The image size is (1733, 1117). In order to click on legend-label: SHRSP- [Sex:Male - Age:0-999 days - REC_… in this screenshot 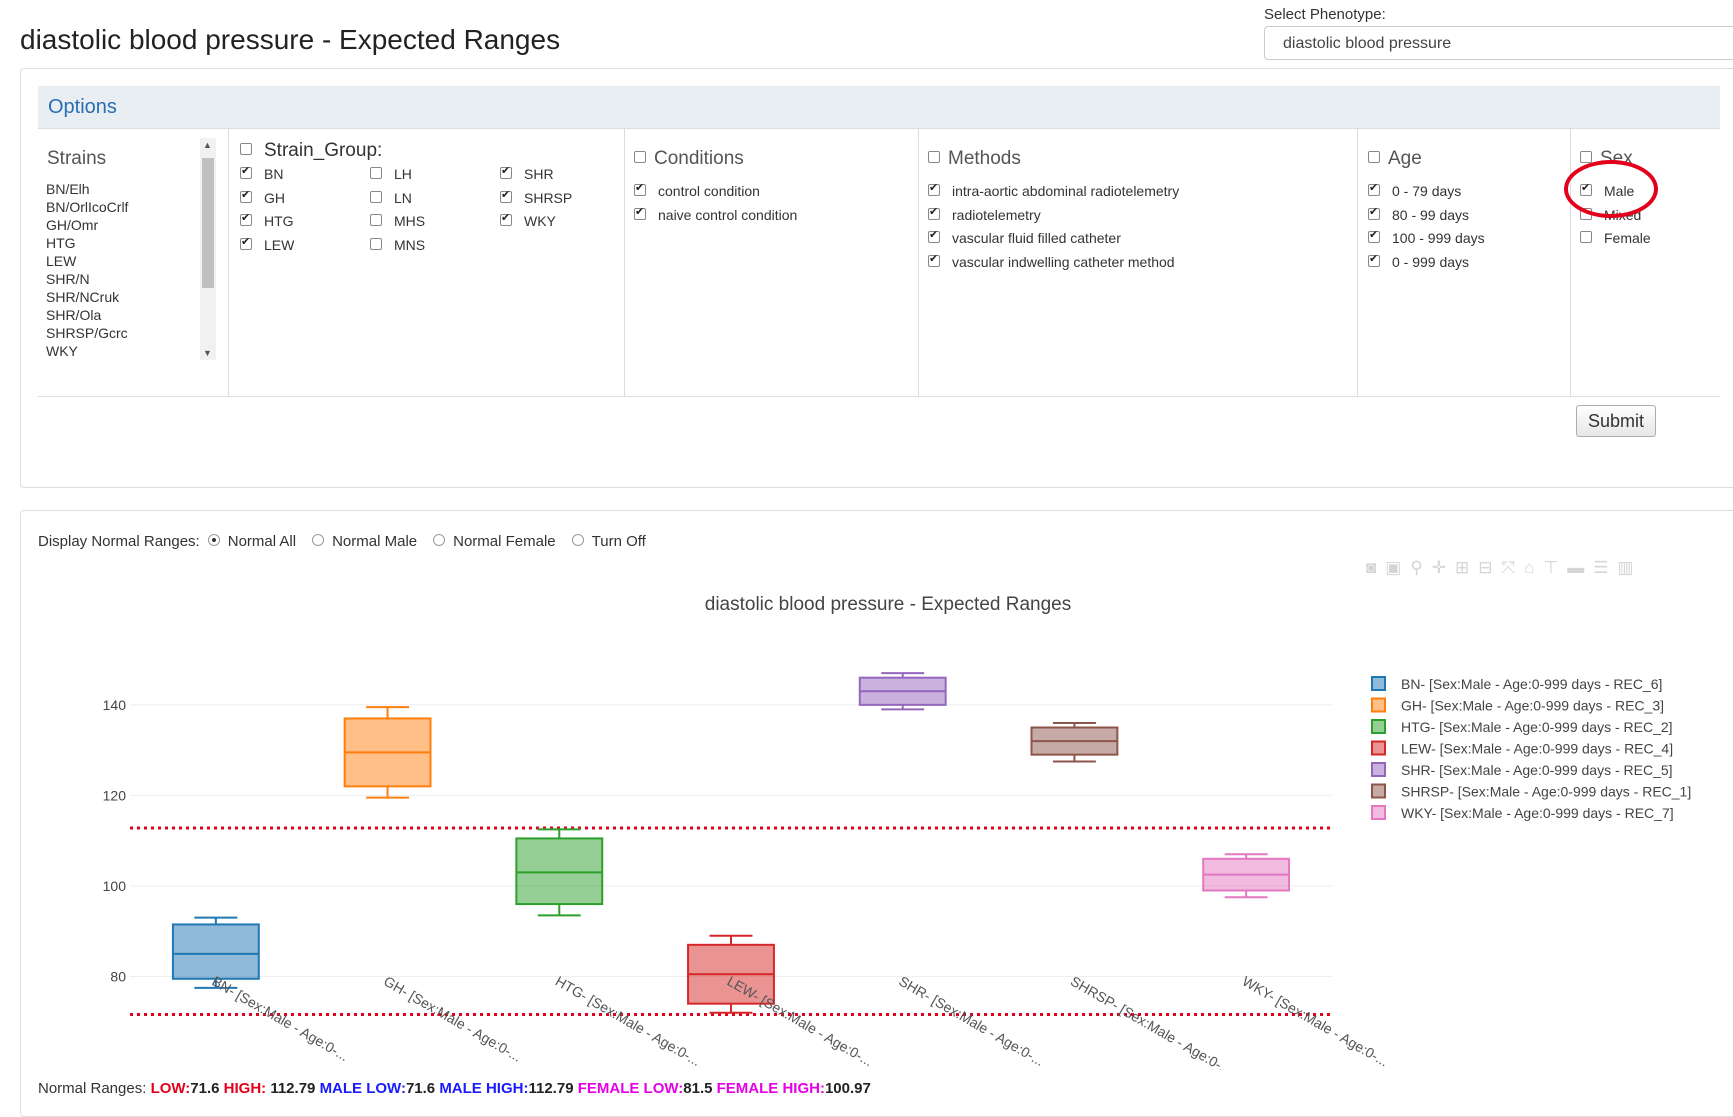, I will do `click(1546, 792)`.